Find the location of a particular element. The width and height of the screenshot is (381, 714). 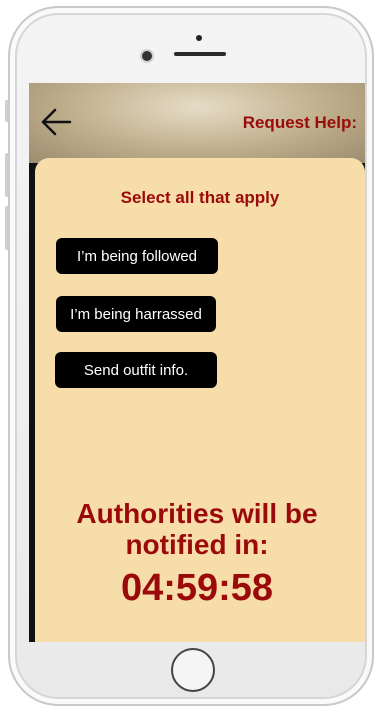

header-bar: Request Help: is located at coordinates (197, 123).